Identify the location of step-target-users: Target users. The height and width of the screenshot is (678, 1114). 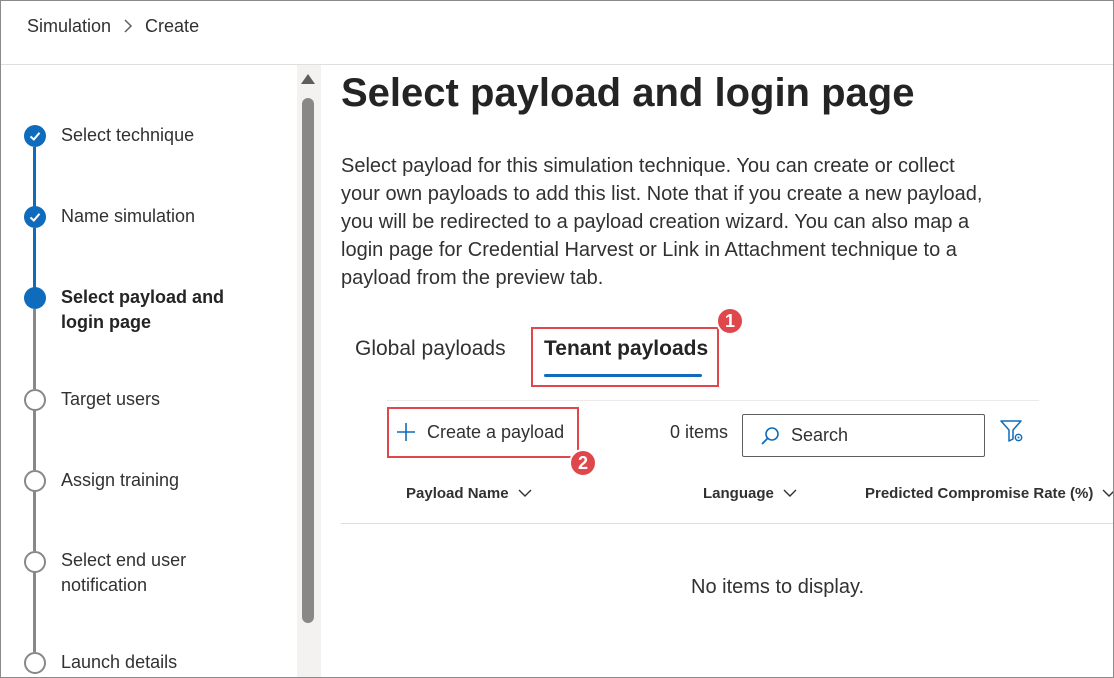
(156, 399).